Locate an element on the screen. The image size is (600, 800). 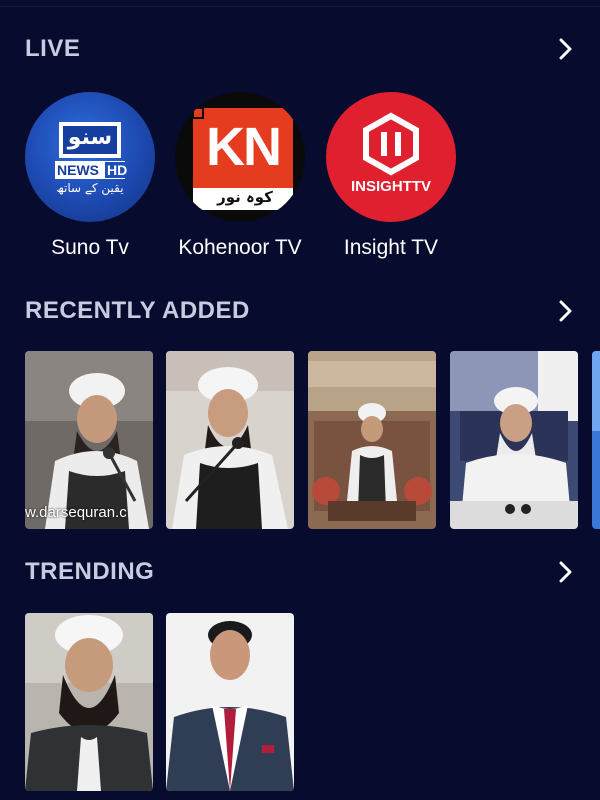
kohenoor-logo-urdu: کوہ نور is located at coordinates (245, 197).